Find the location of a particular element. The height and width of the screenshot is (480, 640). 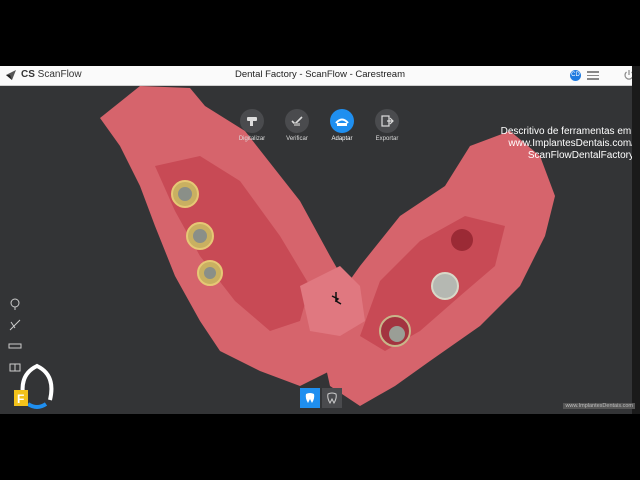

menu-icon is located at coordinates (593, 75).